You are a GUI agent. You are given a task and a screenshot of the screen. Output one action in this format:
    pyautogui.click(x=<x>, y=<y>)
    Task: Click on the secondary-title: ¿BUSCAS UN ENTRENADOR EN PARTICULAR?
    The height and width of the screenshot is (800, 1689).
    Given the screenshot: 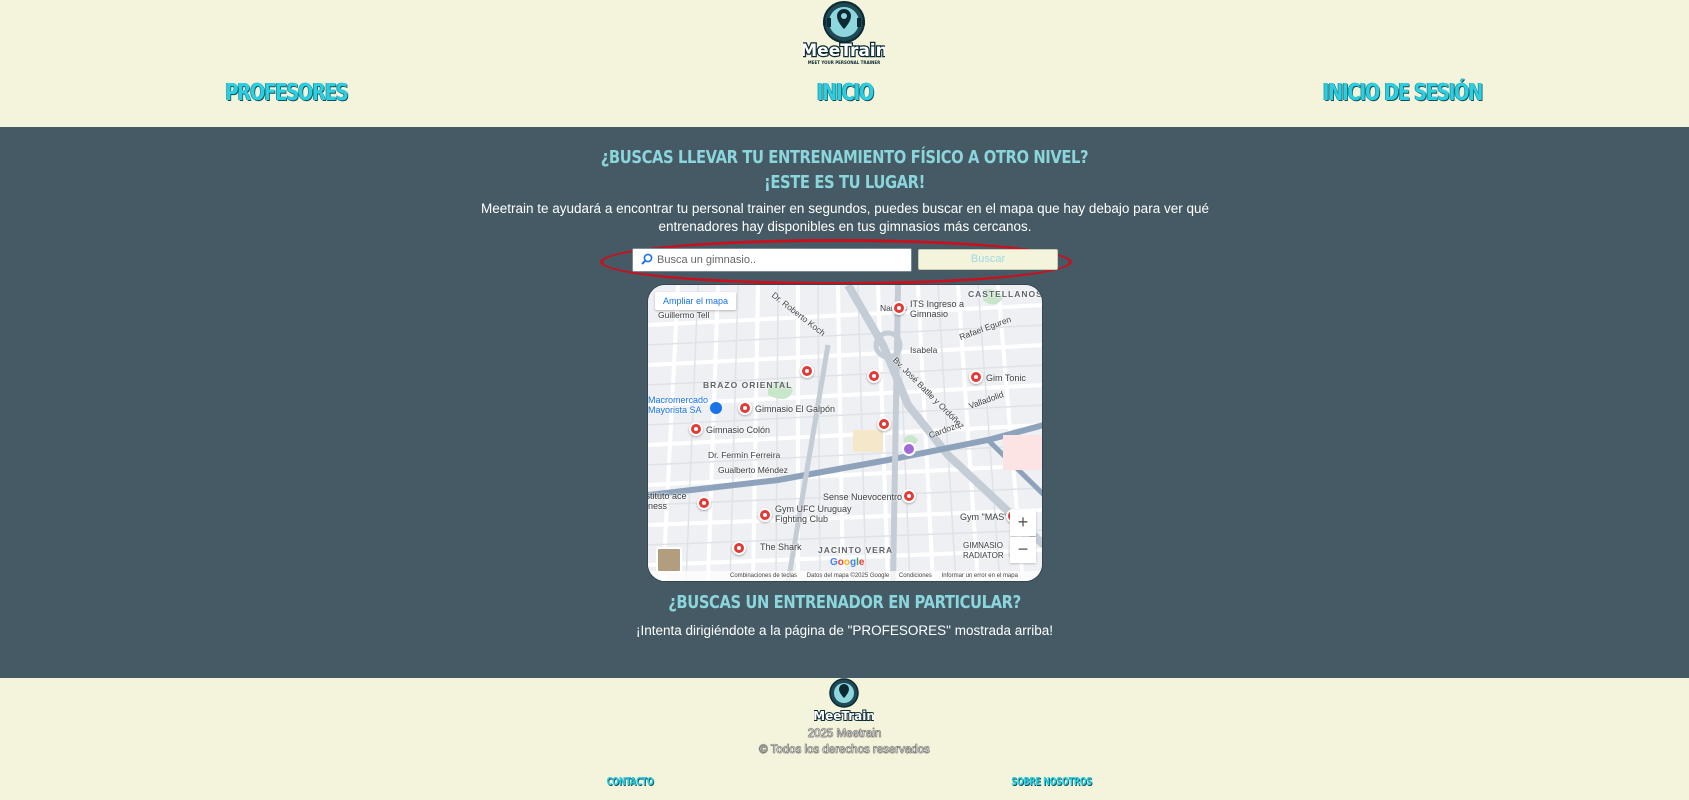 What is the action you would take?
    pyautogui.click(x=844, y=602)
    